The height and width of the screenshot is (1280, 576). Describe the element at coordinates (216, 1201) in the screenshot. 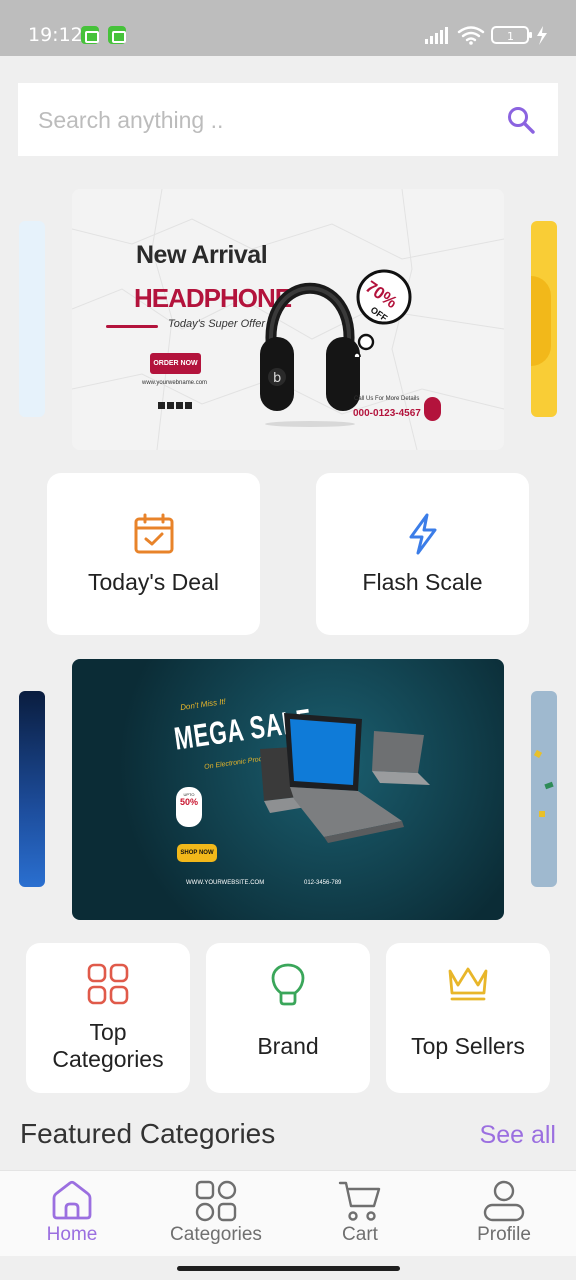

I see `categories-icon` at that location.